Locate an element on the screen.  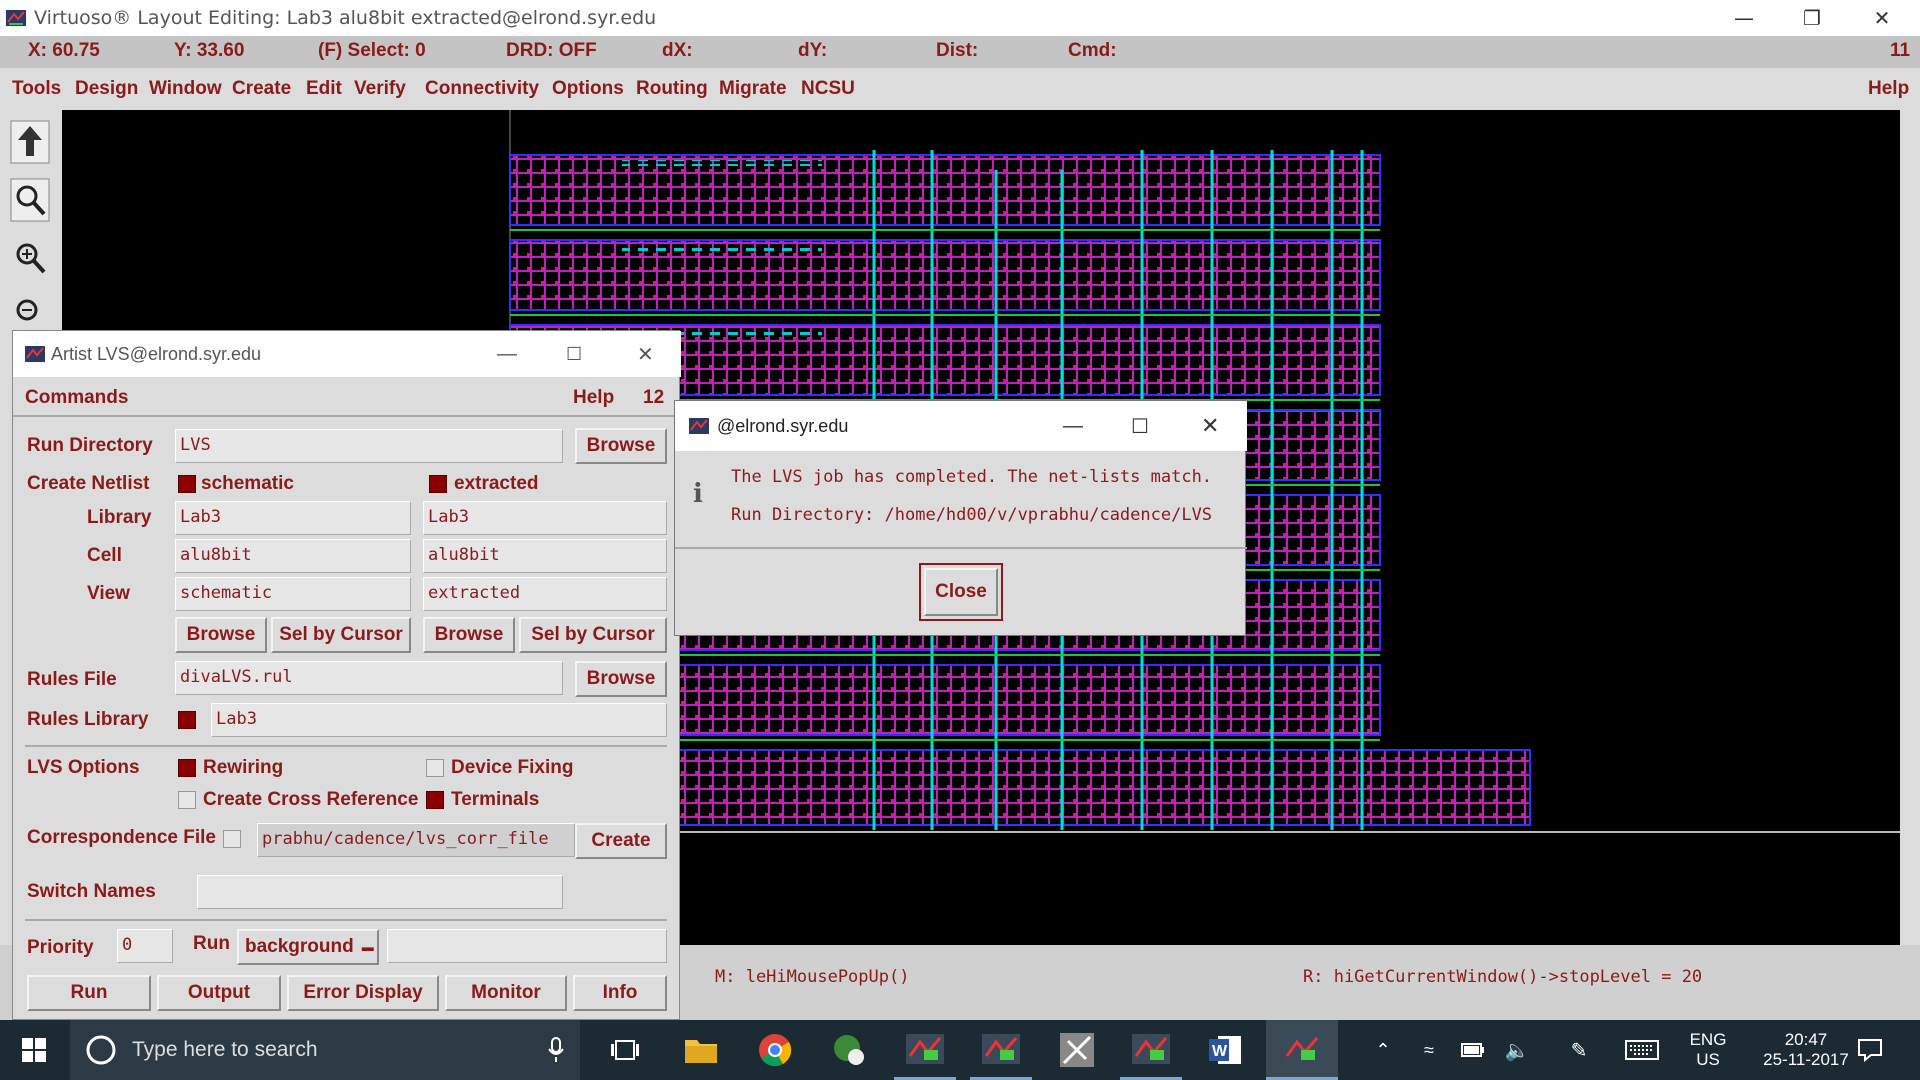
switch-names-input is located at coordinates (380, 892).